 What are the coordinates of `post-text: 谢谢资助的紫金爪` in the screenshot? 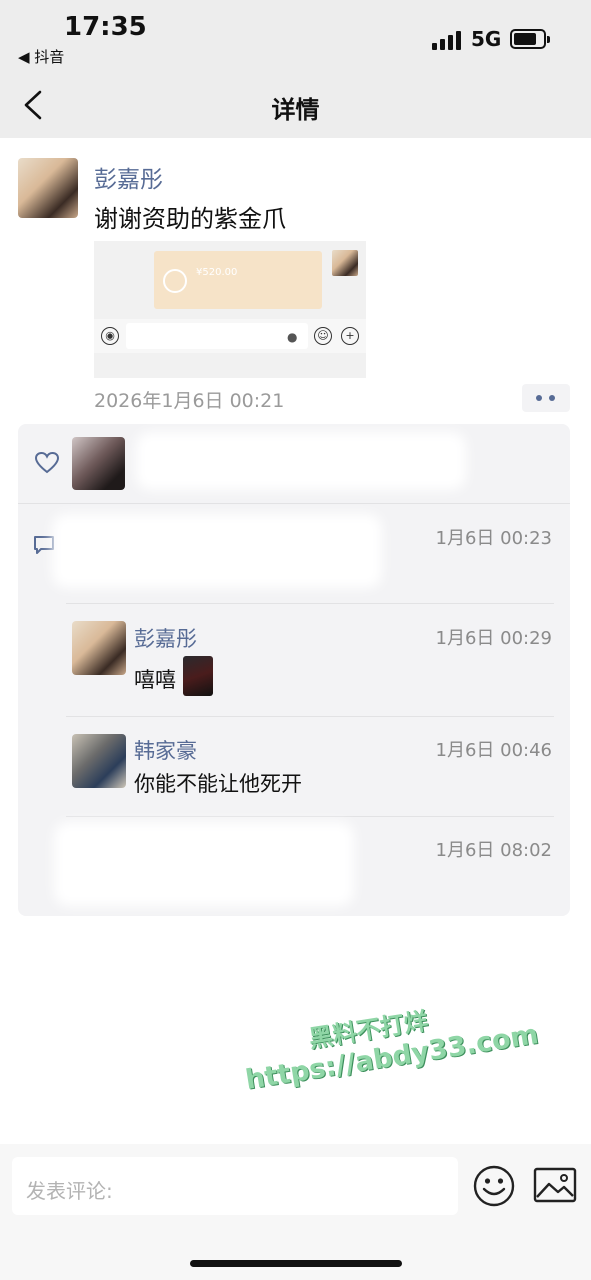 It's located at (190, 219).